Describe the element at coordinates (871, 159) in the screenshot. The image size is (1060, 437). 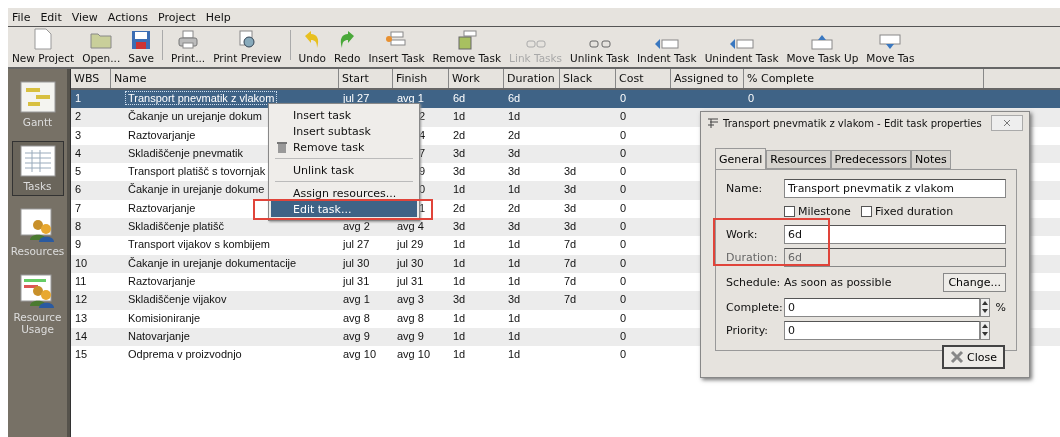
I see `dialog-tab: Predecessors` at that location.